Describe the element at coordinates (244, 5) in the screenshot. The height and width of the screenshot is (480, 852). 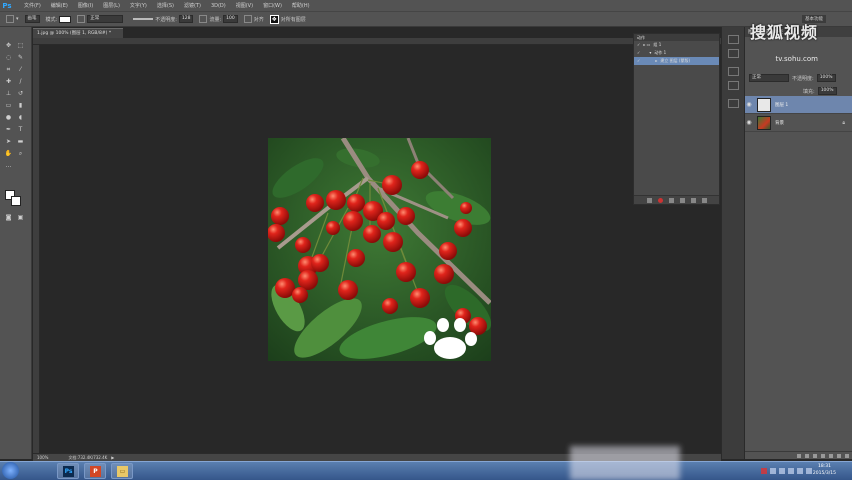
I see `menu-view: 视图(V)` at that location.